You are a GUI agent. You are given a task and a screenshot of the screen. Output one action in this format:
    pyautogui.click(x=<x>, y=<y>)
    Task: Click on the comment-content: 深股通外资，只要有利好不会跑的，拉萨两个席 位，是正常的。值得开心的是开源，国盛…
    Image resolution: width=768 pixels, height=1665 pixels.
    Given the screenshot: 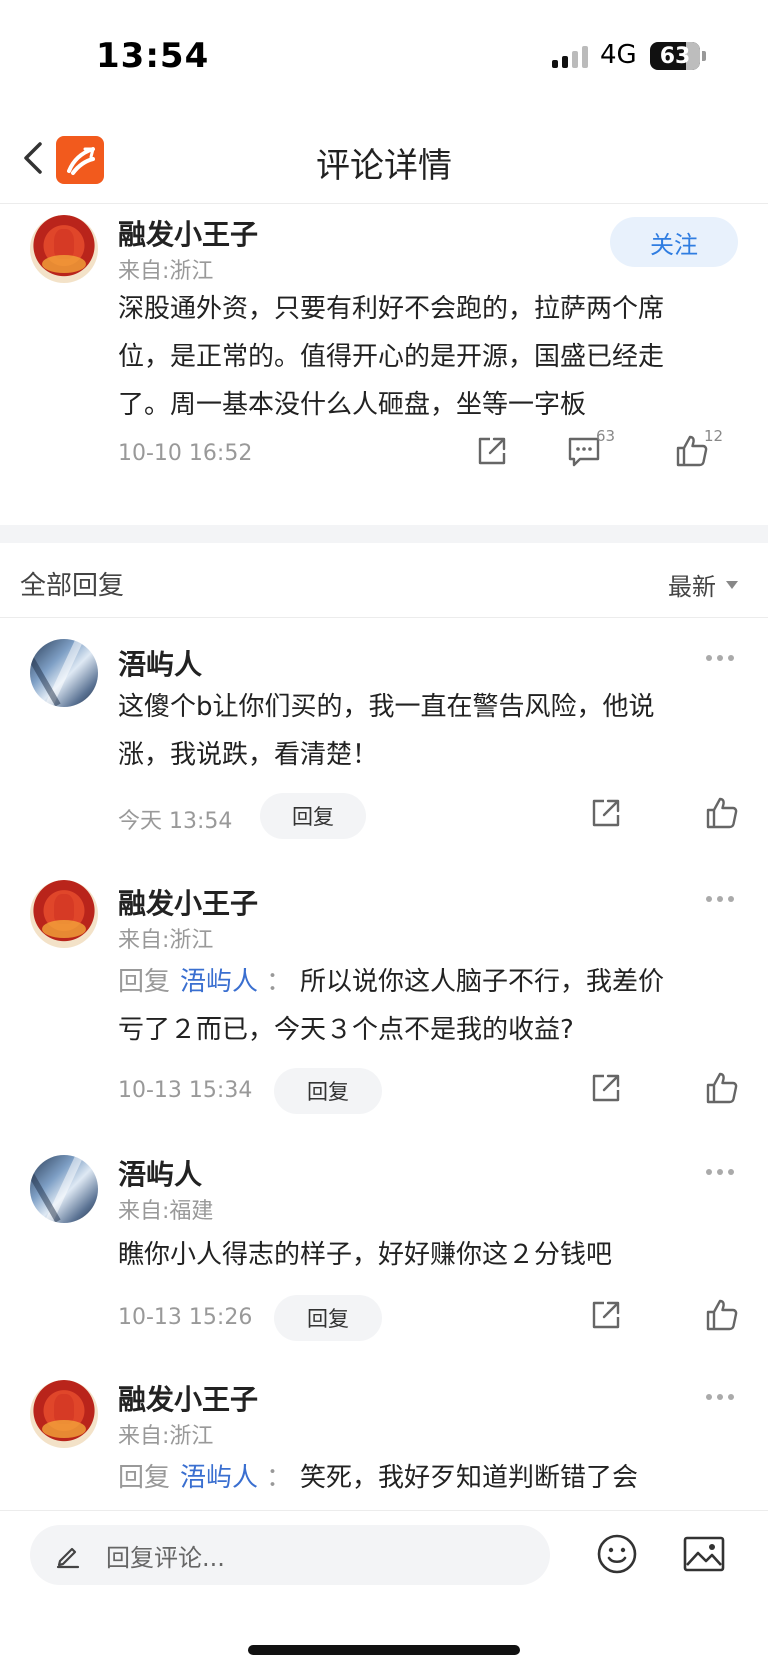 What is the action you would take?
    pyautogui.click(x=428, y=357)
    